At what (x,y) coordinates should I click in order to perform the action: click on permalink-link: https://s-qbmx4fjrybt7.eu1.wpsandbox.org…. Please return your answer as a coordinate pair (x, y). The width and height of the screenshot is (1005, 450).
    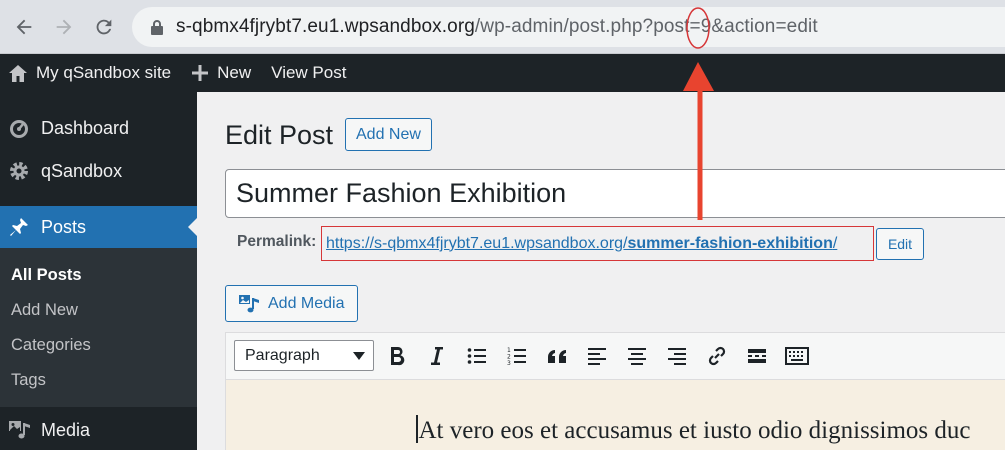
    Looking at the image, I should click on (581, 244).